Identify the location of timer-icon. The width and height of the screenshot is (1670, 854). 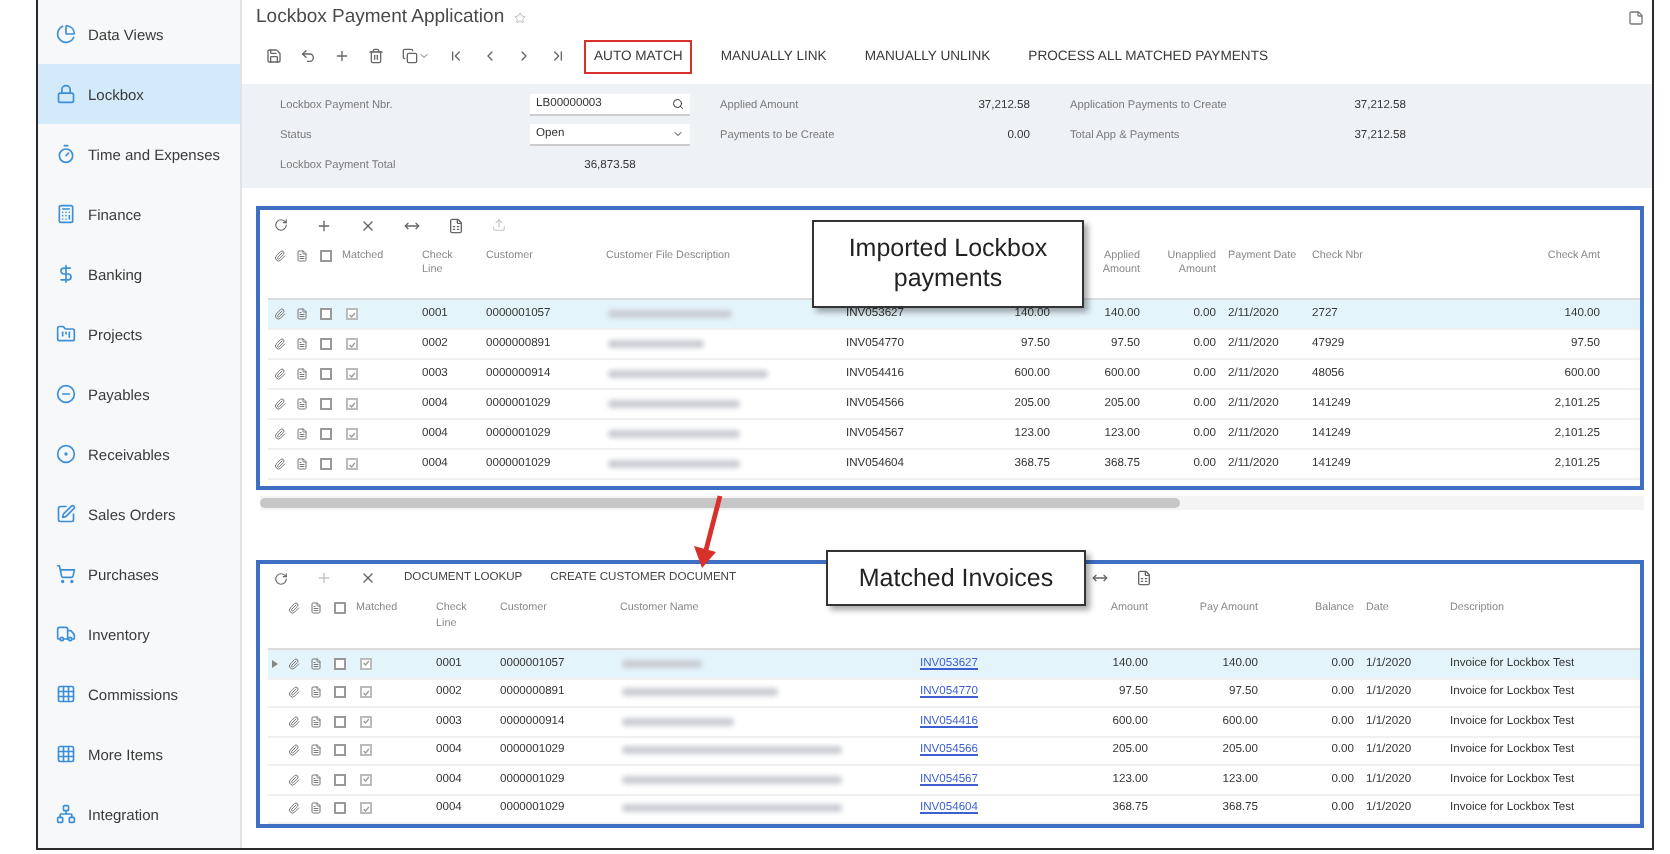
(66, 154).